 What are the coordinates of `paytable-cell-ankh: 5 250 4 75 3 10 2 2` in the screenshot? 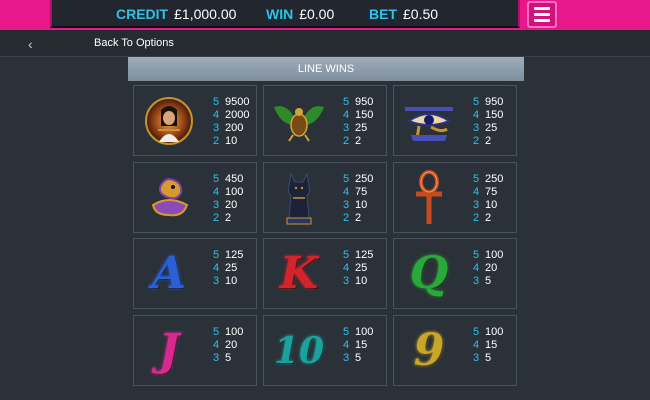 It's located at (455, 197).